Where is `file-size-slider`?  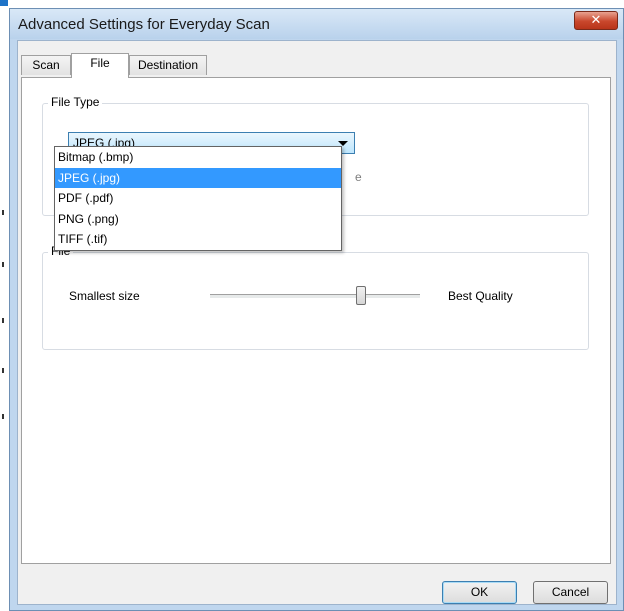
file-size-slider is located at coordinates (315, 295).